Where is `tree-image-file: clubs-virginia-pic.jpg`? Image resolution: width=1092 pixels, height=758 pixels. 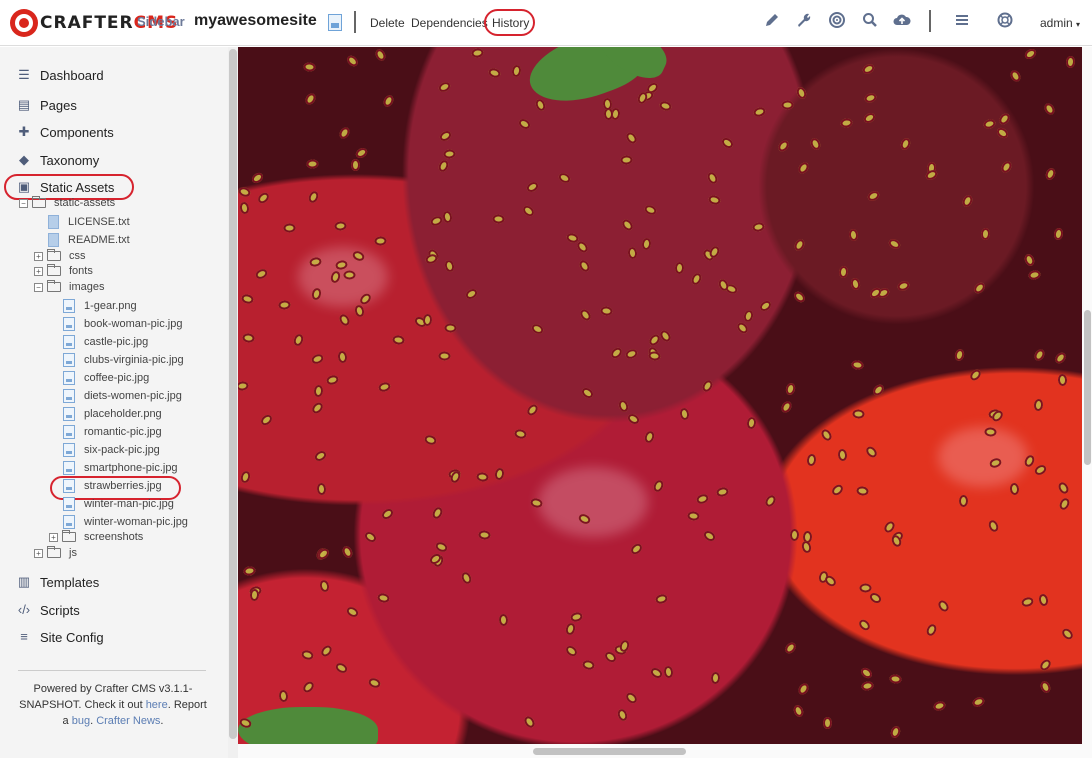
tree-image-file: clubs-virginia-pic.jpg is located at coordinates (123, 360).